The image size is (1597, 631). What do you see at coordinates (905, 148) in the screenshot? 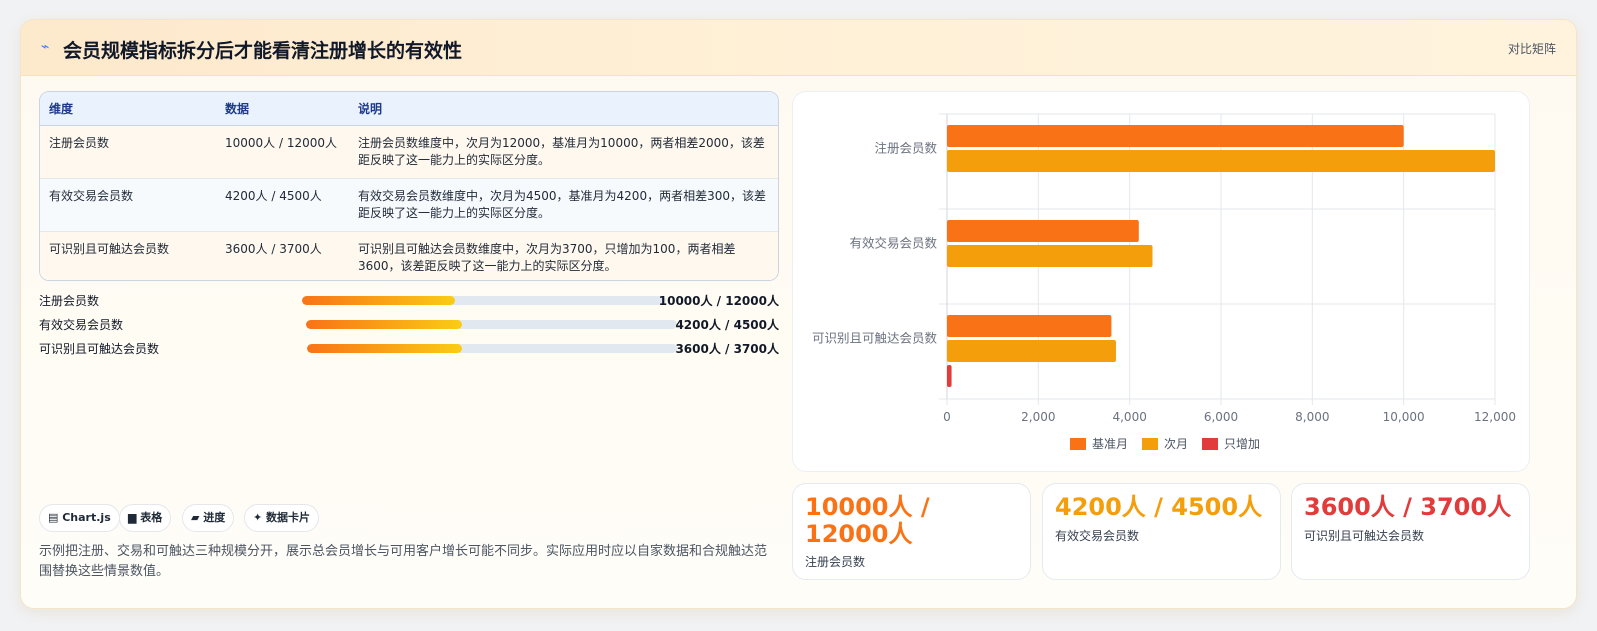
I see `y-category-label: 注册会员数` at bounding box center [905, 148].